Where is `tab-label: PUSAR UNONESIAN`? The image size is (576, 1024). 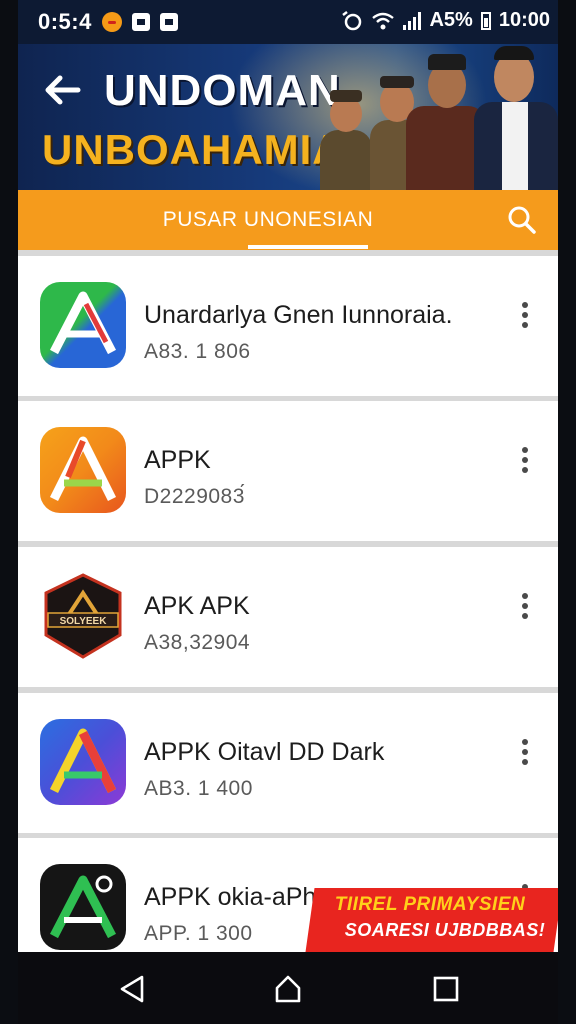
tab-label: PUSAR UNONESIAN is located at coordinates (268, 220).